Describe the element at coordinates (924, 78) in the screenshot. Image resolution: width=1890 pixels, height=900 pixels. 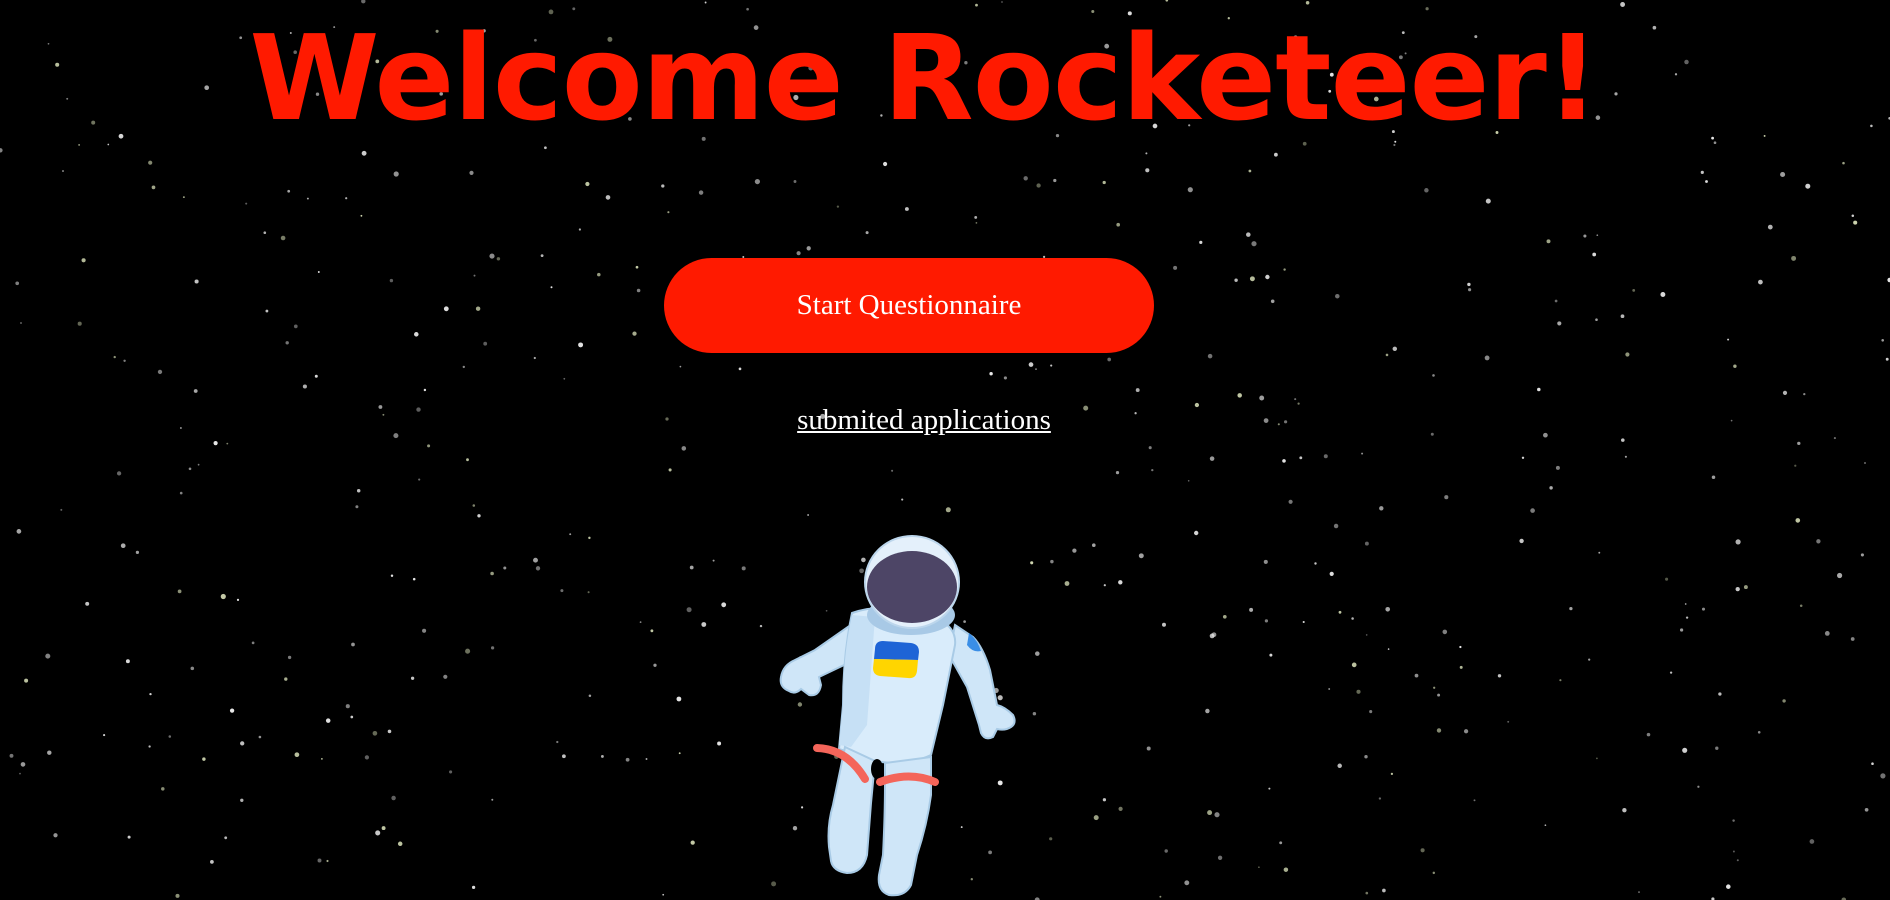
I see `page-title: Welcome Rocketeer!` at that location.